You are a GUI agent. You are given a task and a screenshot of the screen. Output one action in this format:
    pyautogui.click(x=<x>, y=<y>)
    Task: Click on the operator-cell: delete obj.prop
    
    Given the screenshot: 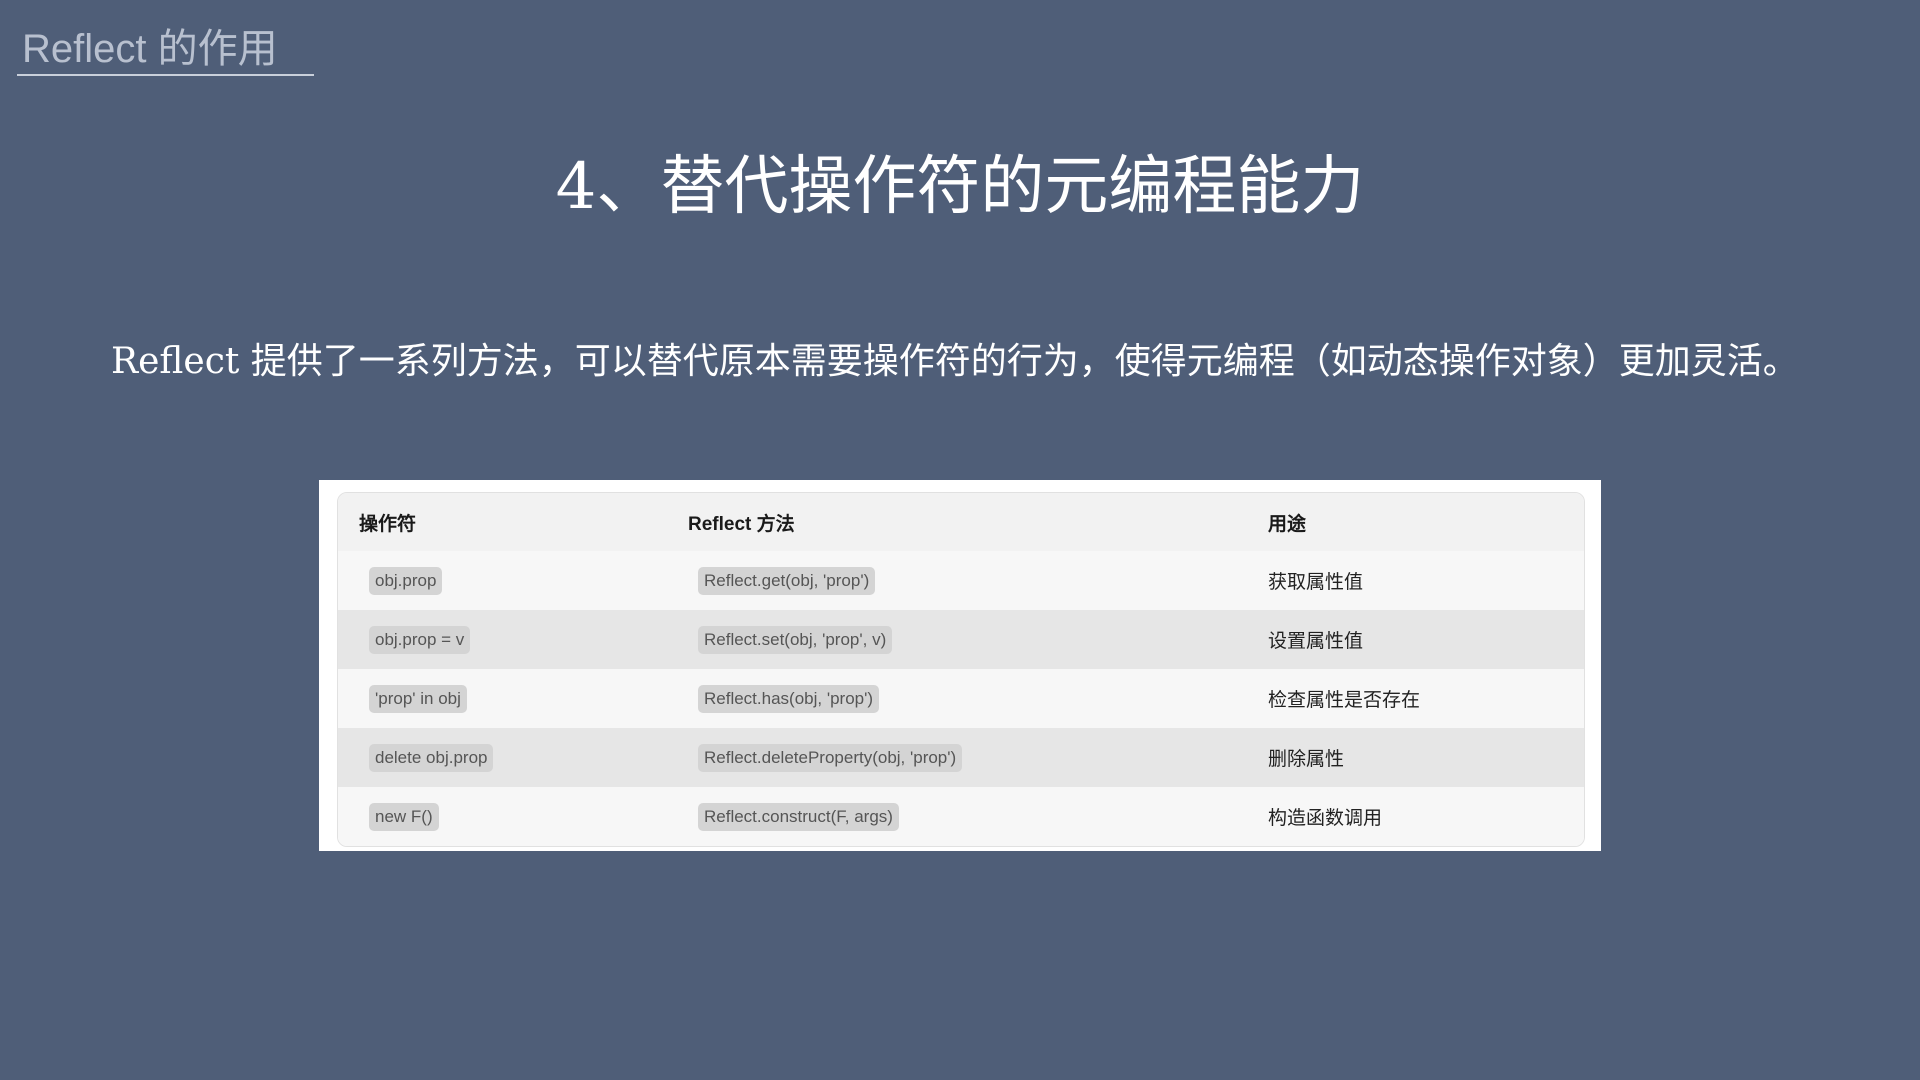 What is the action you would take?
    pyautogui.click(x=512, y=757)
    